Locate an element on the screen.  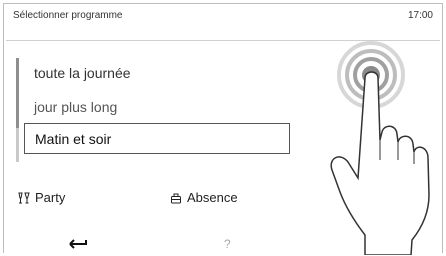
back-button is located at coordinates (78, 246).